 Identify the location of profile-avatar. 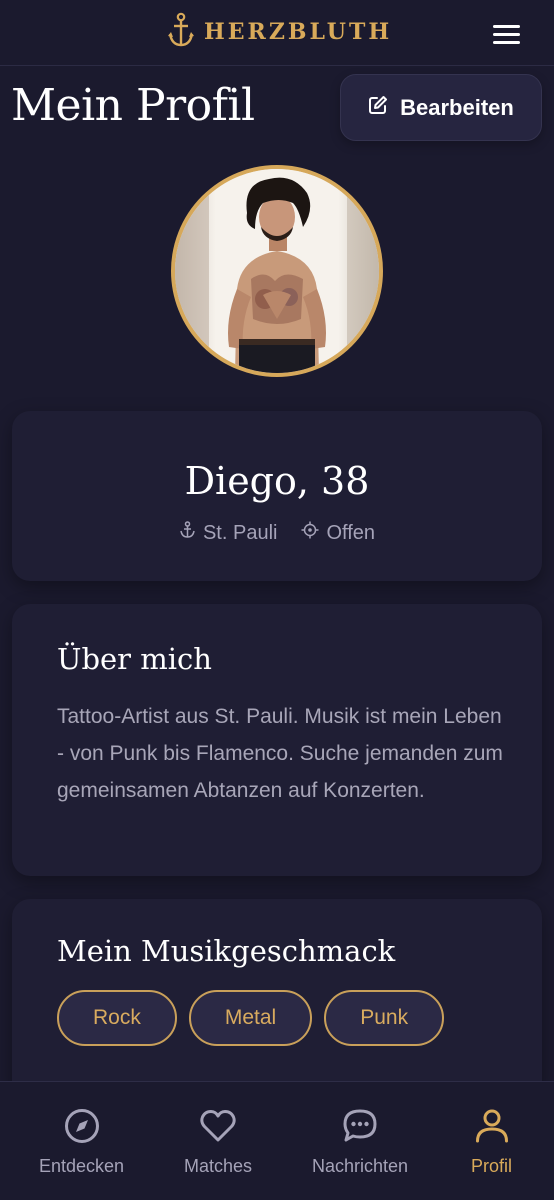
(277, 271).